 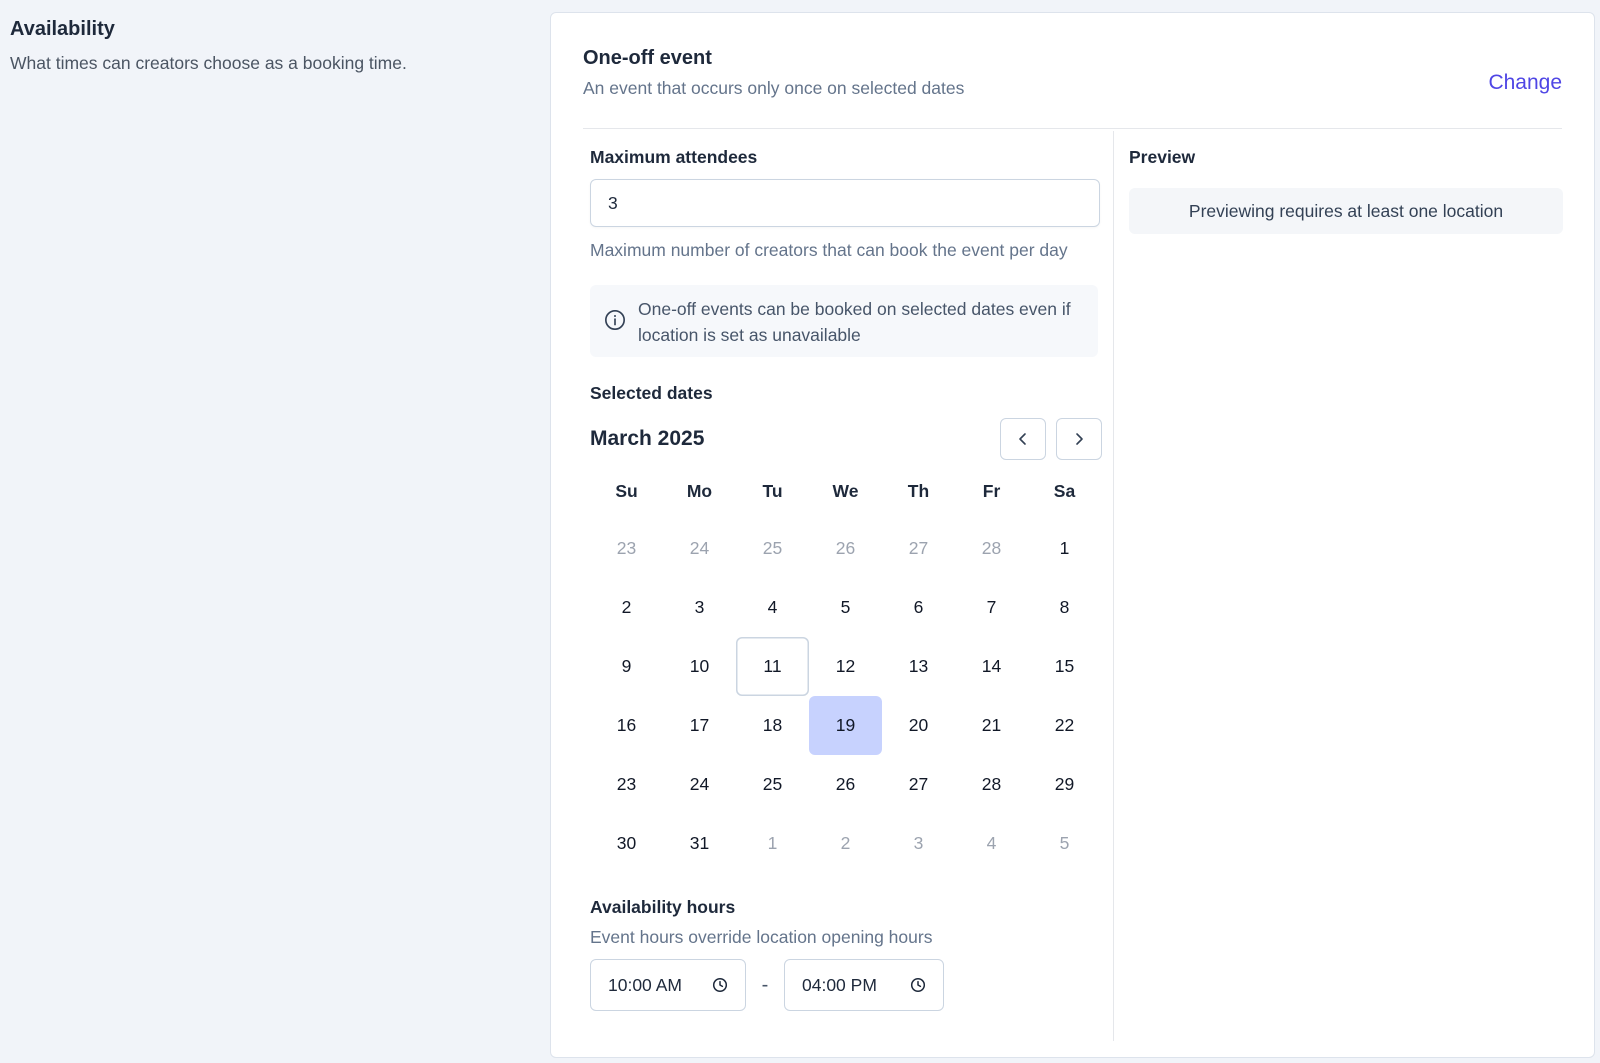 I want to click on calendar-day: 6, so click(x=918, y=607).